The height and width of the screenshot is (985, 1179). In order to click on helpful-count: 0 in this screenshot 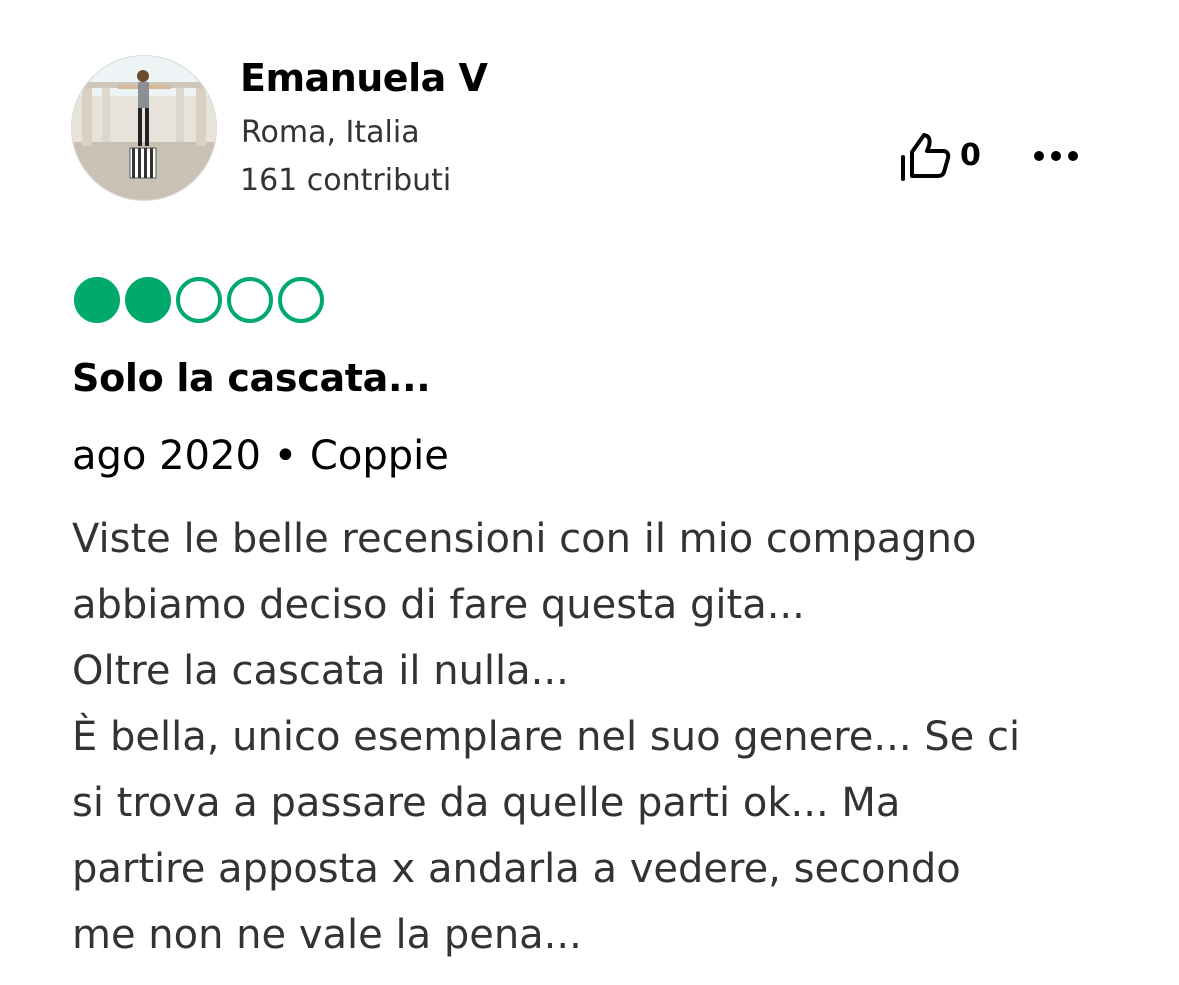, I will do `click(970, 155)`.